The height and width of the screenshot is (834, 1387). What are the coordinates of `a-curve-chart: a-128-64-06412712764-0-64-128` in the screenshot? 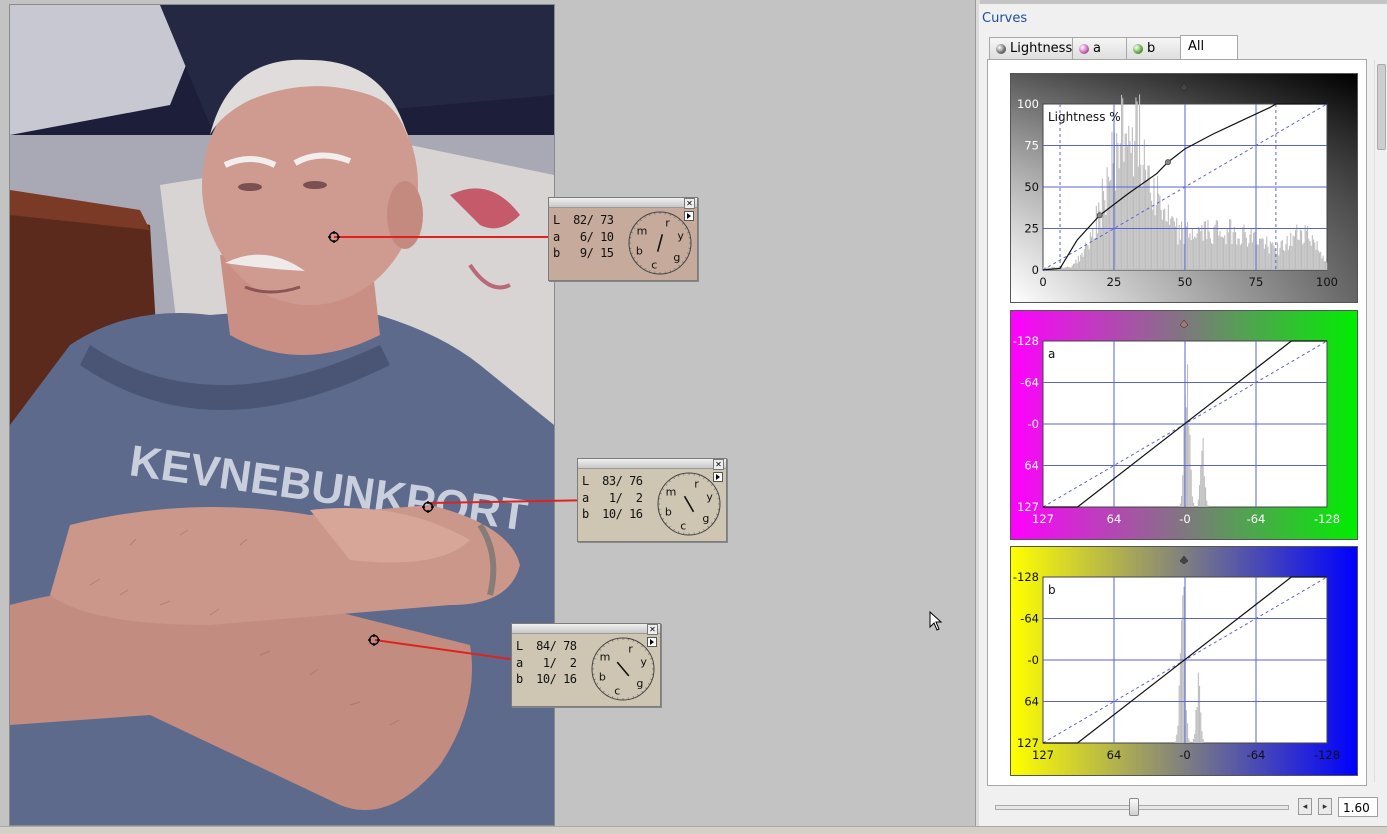 It's located at (1184, 425).